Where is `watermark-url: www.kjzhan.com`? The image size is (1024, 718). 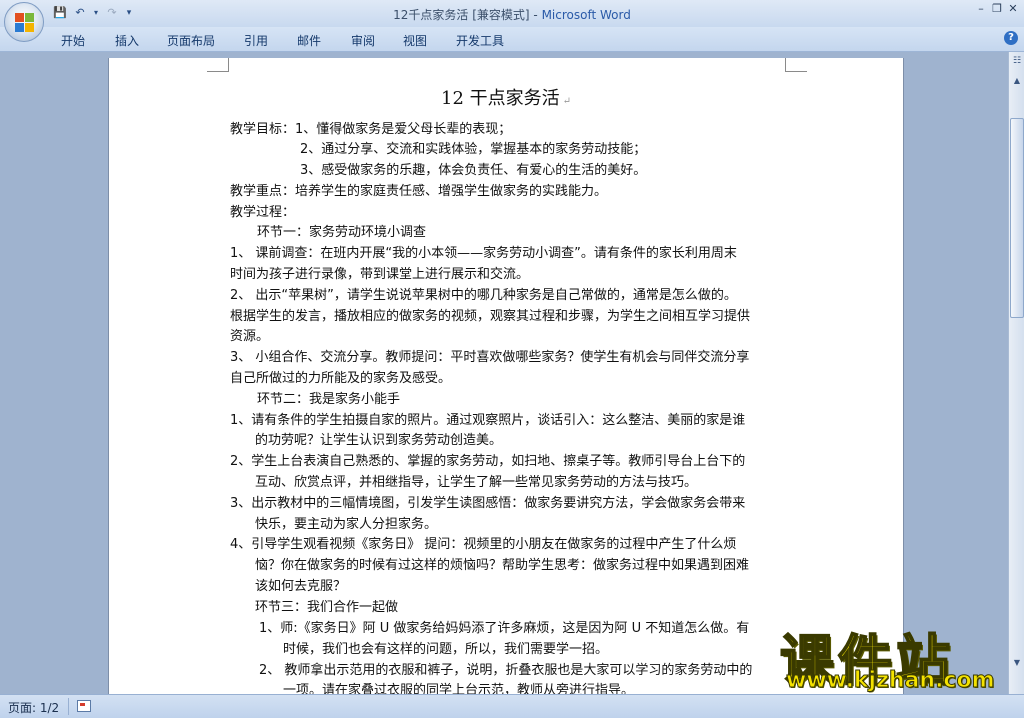
watermark-url: www.kjzhan.com is located at coordinates (891, 681).